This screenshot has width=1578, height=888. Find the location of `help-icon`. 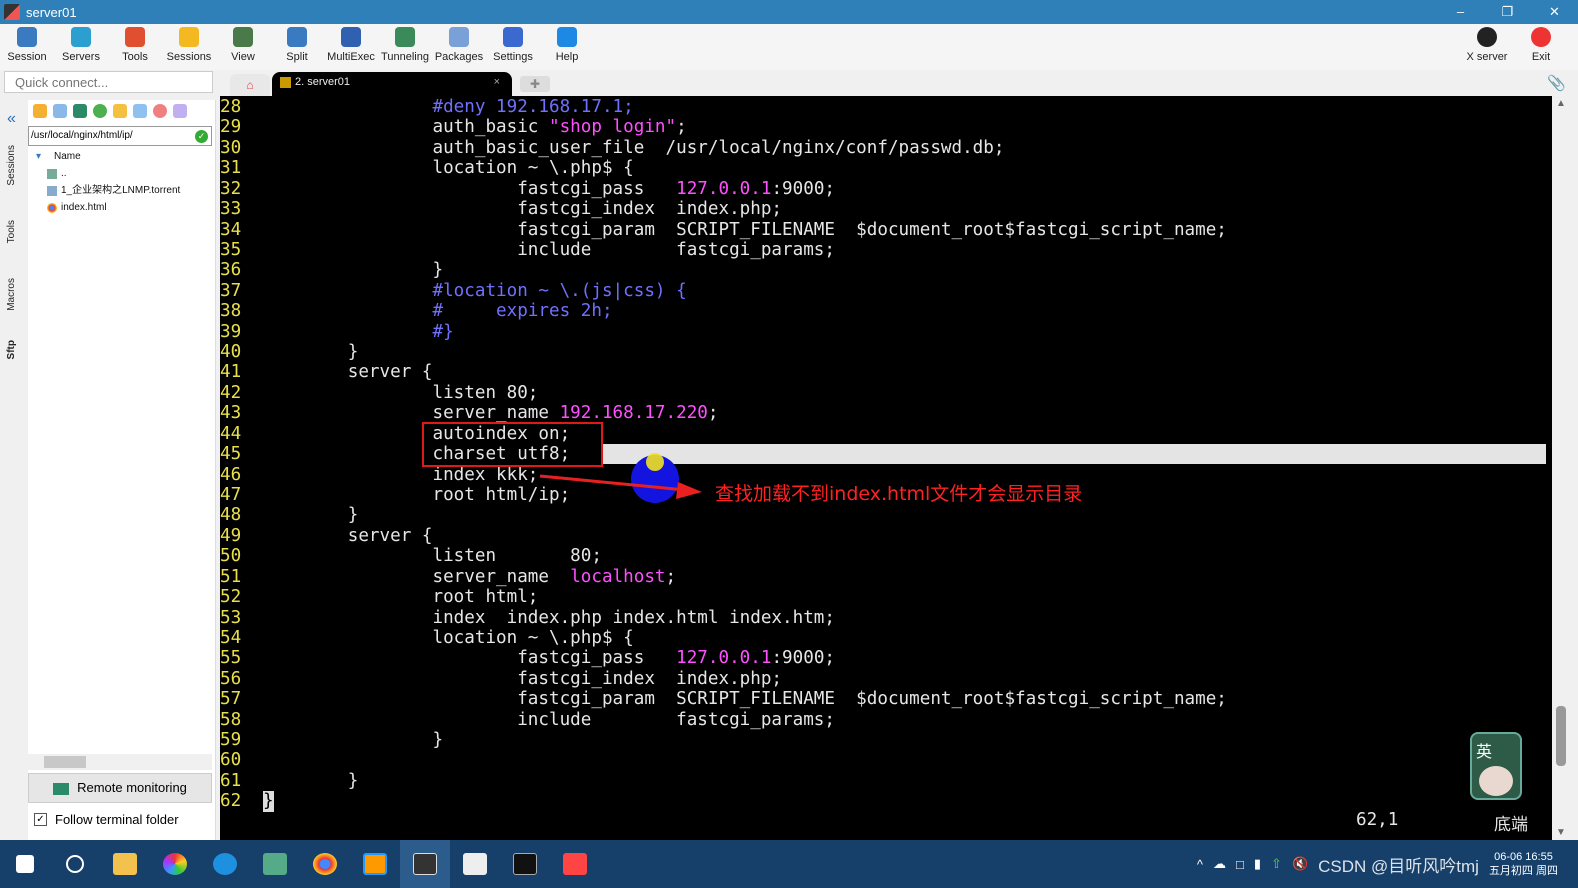

help-icon is located at coordinates (567, 37).